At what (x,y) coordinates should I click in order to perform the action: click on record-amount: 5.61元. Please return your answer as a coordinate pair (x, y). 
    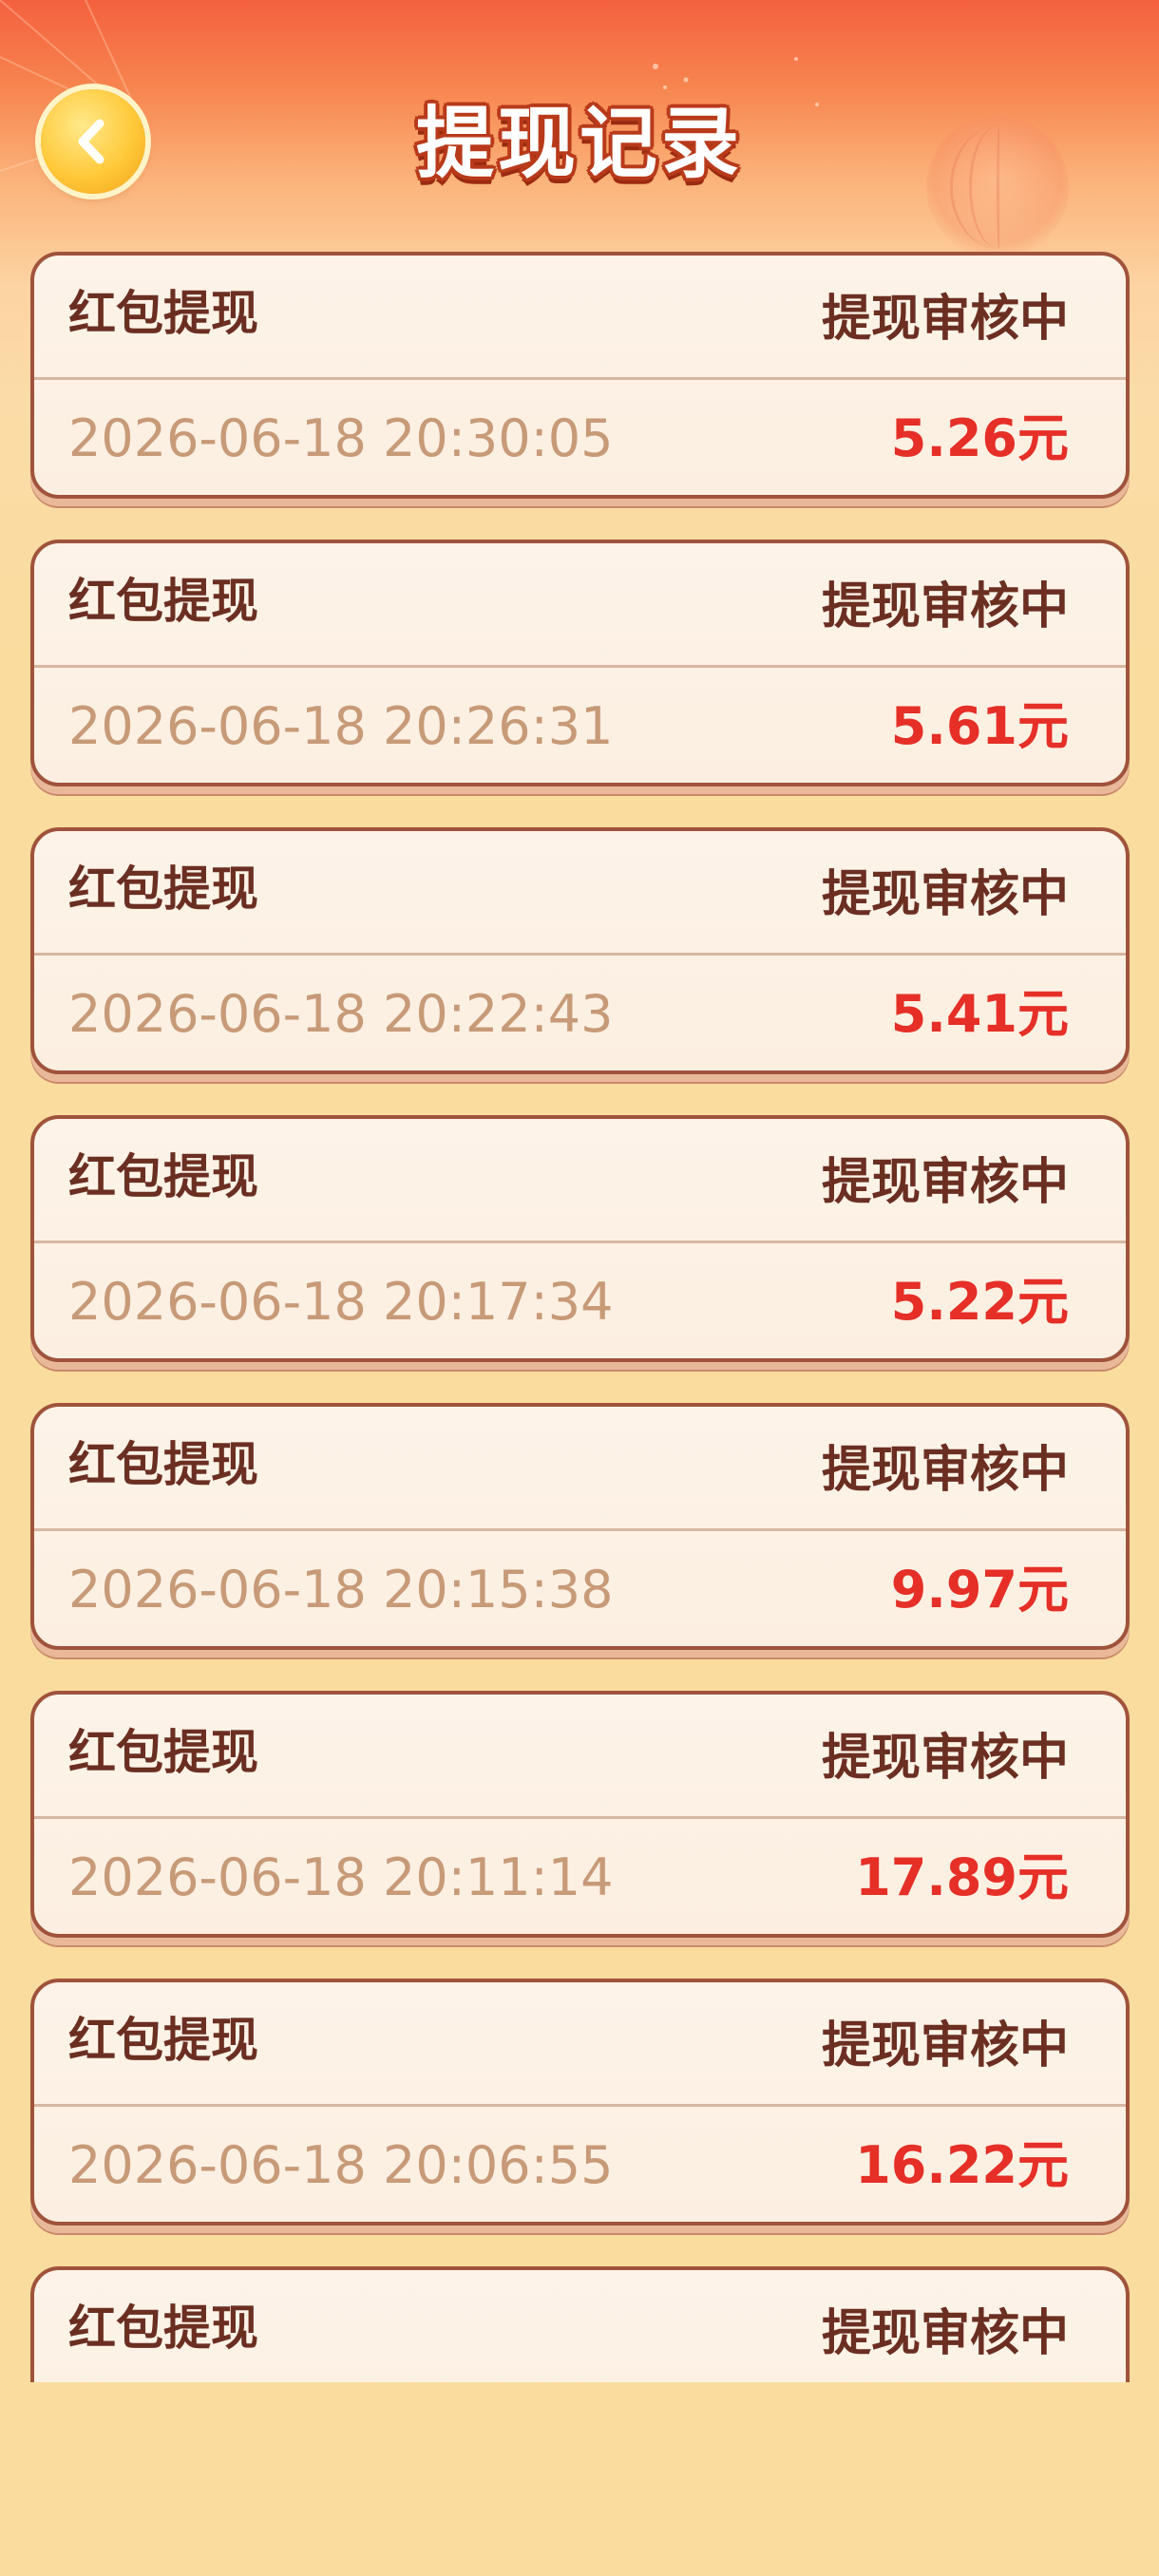
    Looking at the image, I should click on (979, 726).